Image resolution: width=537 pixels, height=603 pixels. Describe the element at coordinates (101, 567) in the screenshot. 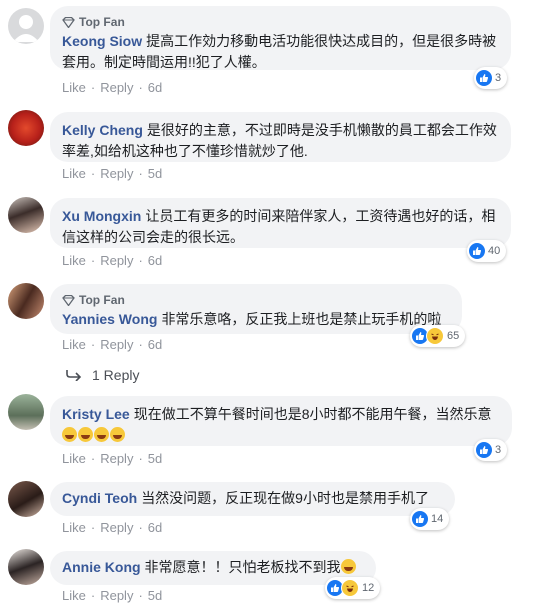

I see `comment-author: Annie Kong` at that location.